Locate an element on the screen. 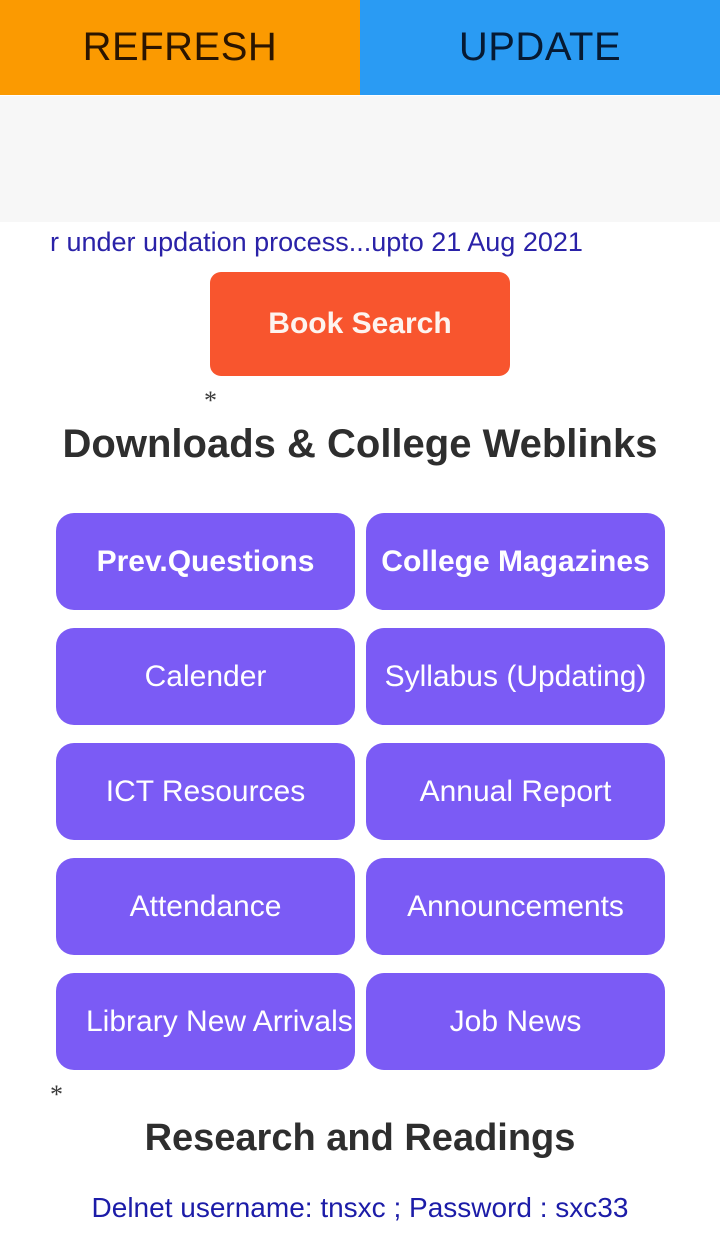 This screenshot has width=720, height=1248. weblink-button: ICT Resources is located at coordinates (205, 791).